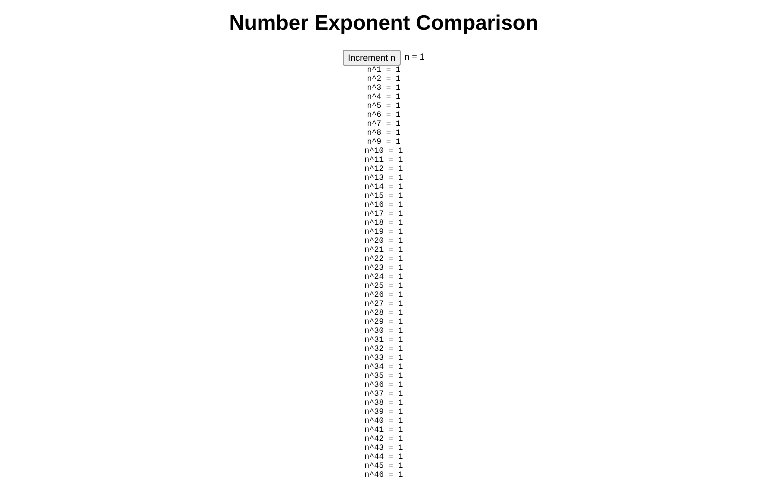  I want to click on power-result-line: n^16 = 1, so click(384, 205).